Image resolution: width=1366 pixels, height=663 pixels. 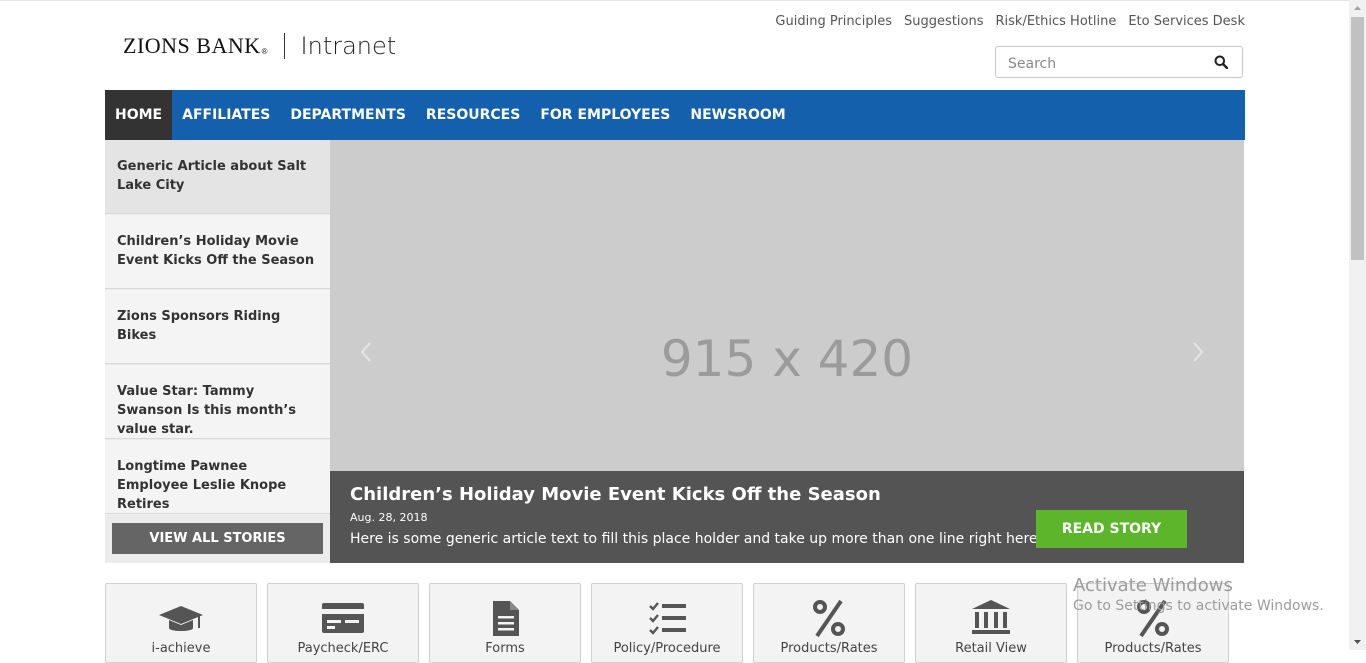 I want to click on quick-link-tile: Forms, so click(x=505, y=623).